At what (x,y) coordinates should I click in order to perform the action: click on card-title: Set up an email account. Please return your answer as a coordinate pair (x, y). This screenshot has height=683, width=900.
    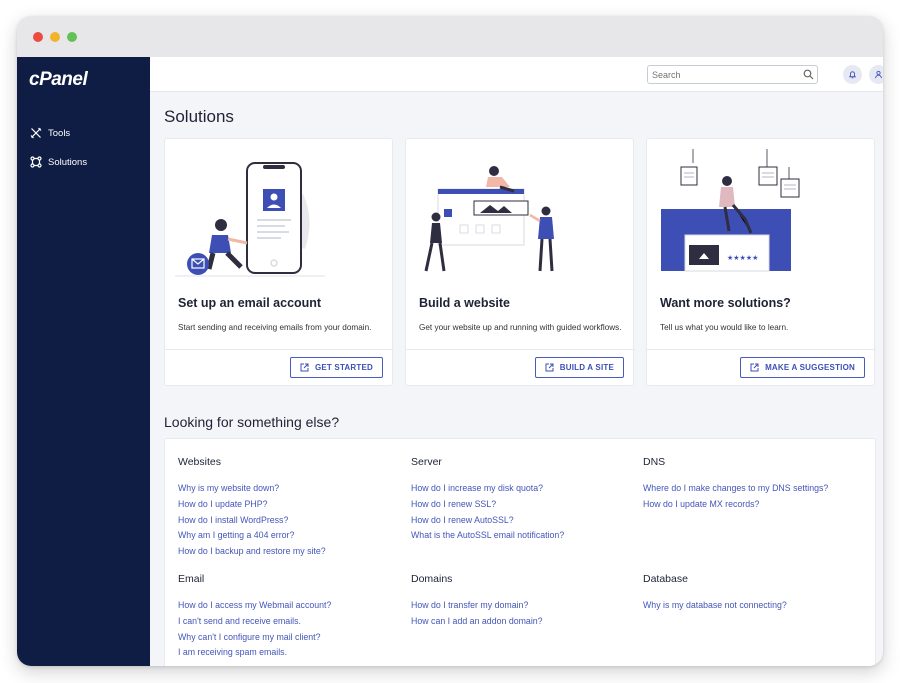
    Looking at the image, I should click on (250, 303).